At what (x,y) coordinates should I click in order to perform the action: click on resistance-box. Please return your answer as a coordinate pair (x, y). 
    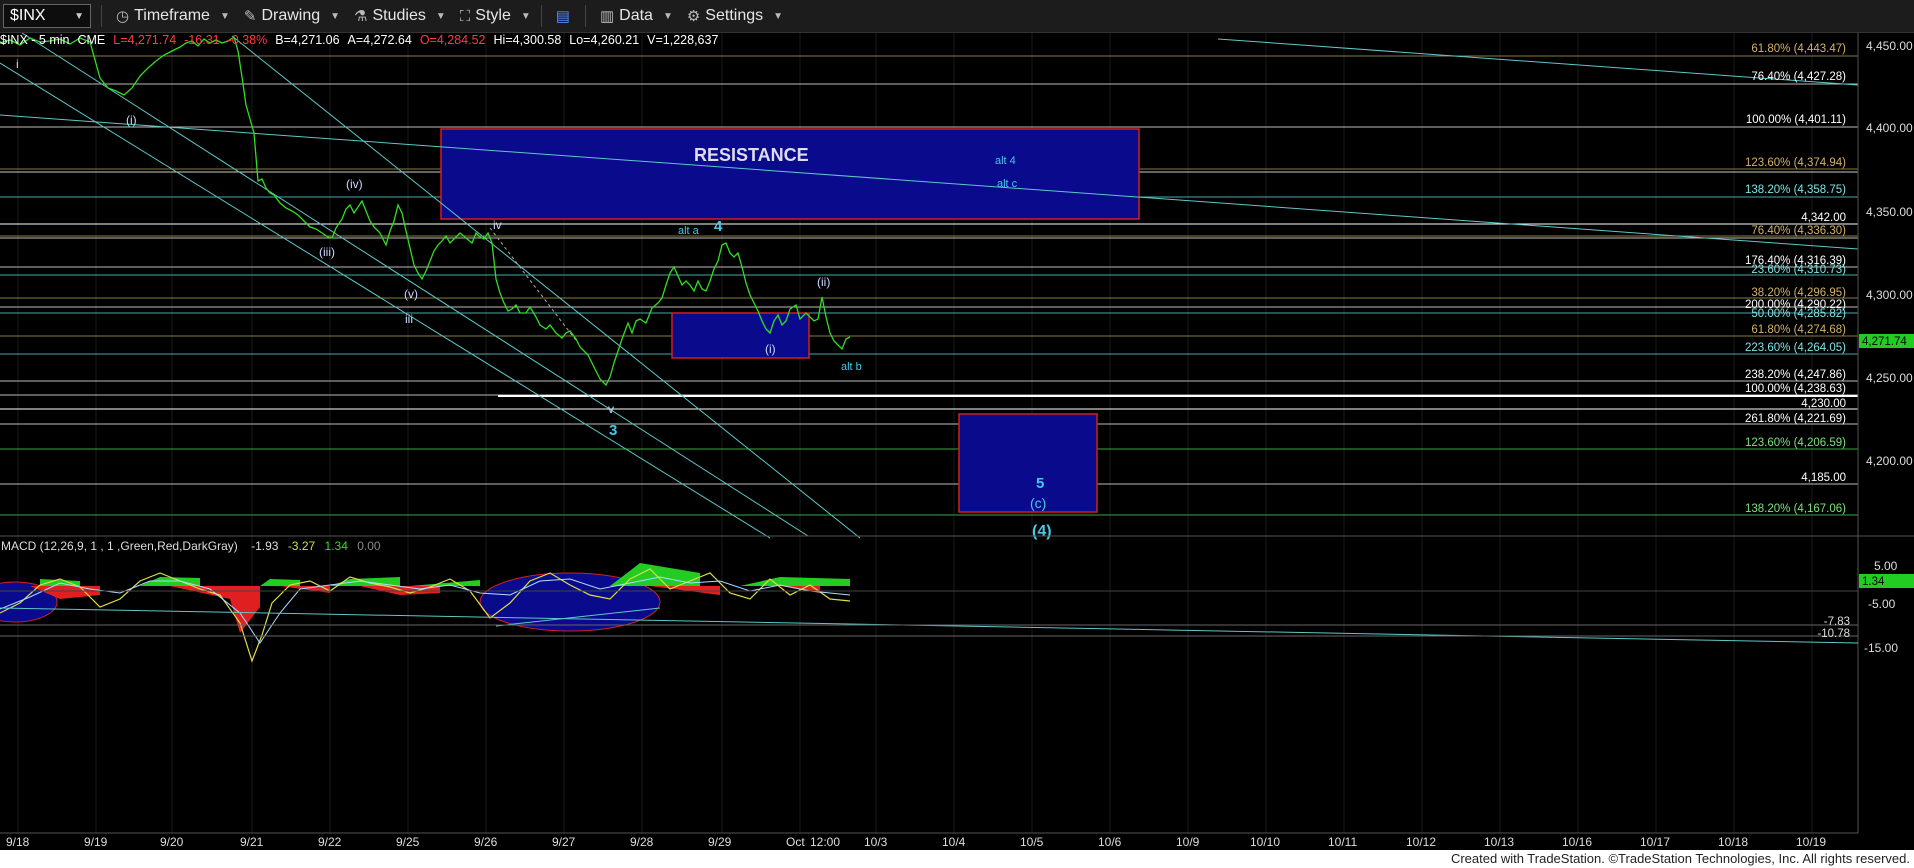
    Looking at the image, I should click on (790, 174).